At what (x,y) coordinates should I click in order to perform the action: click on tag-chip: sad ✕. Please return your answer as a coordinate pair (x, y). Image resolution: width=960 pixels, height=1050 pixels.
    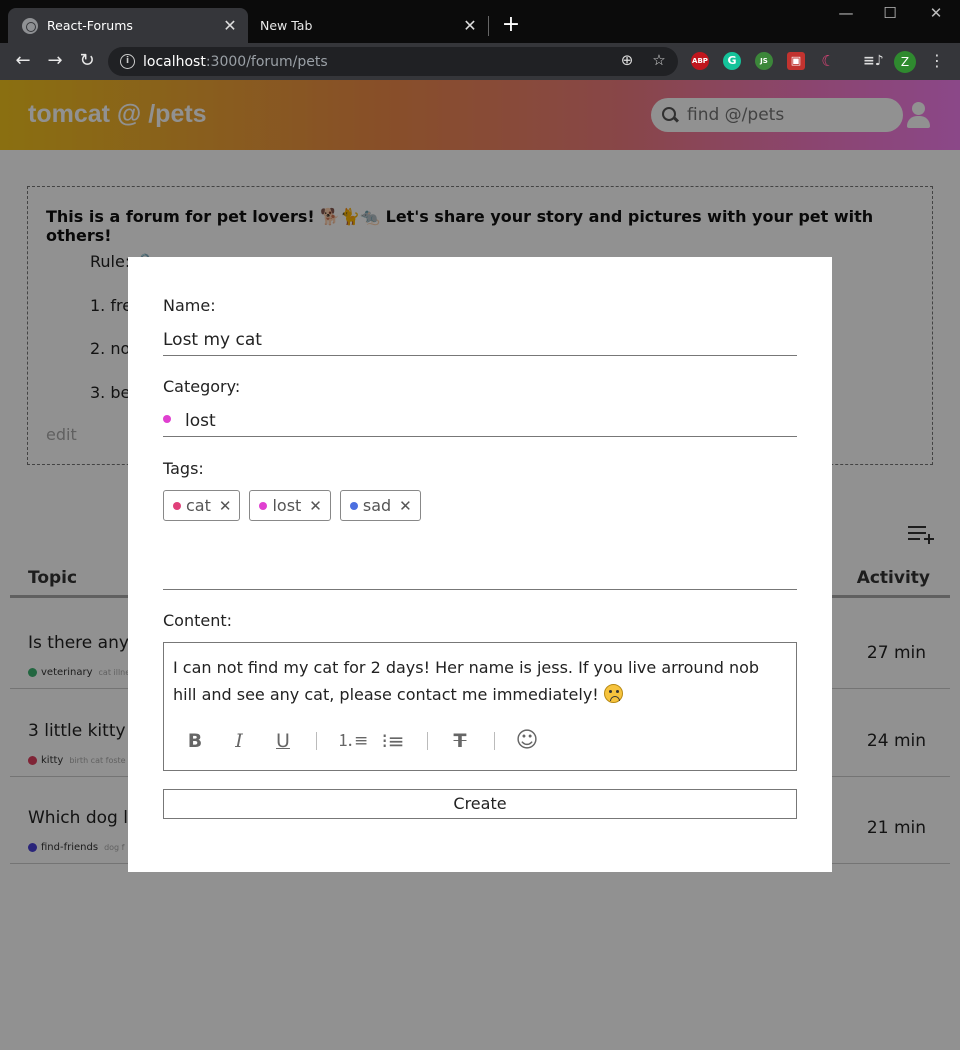
    Looking at the image, I should click on (380, 505).